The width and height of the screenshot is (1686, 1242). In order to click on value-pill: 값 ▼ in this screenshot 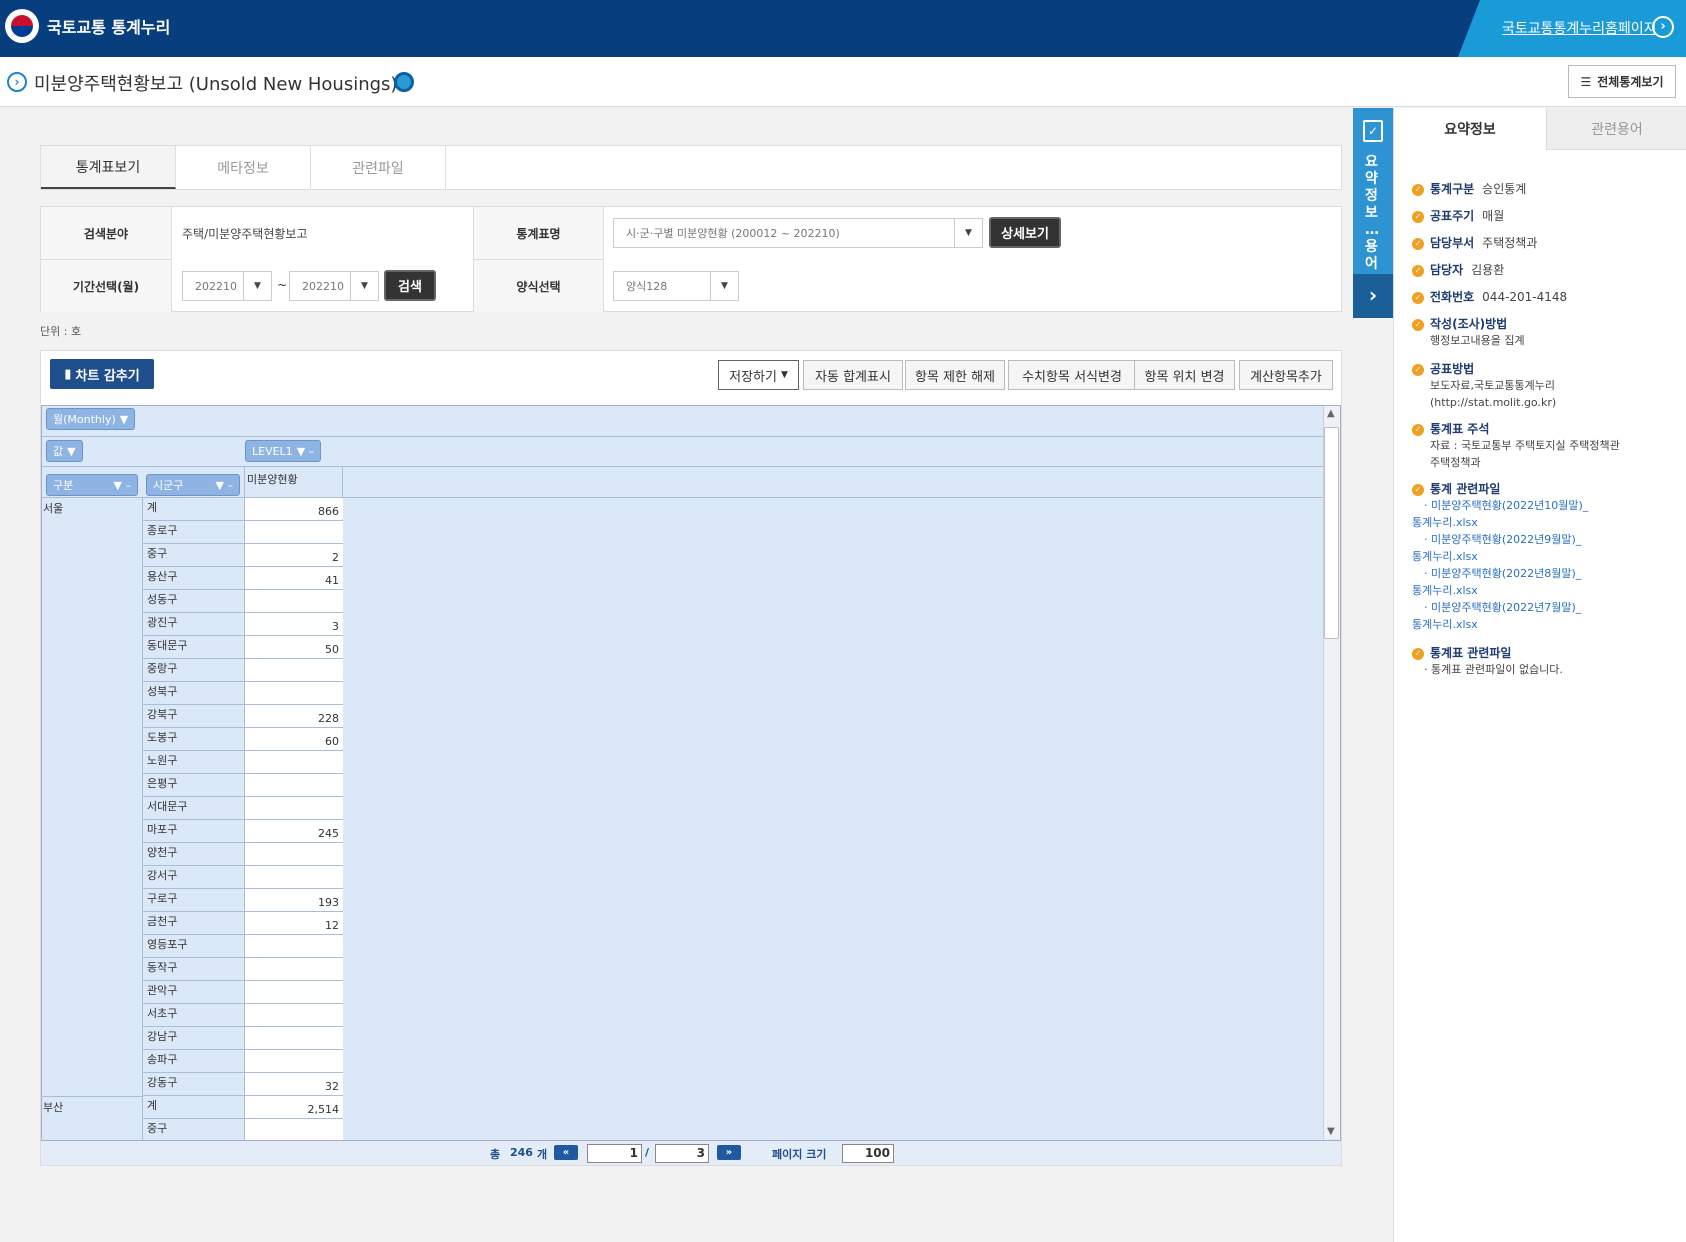, I will do `click(64, 451)`.